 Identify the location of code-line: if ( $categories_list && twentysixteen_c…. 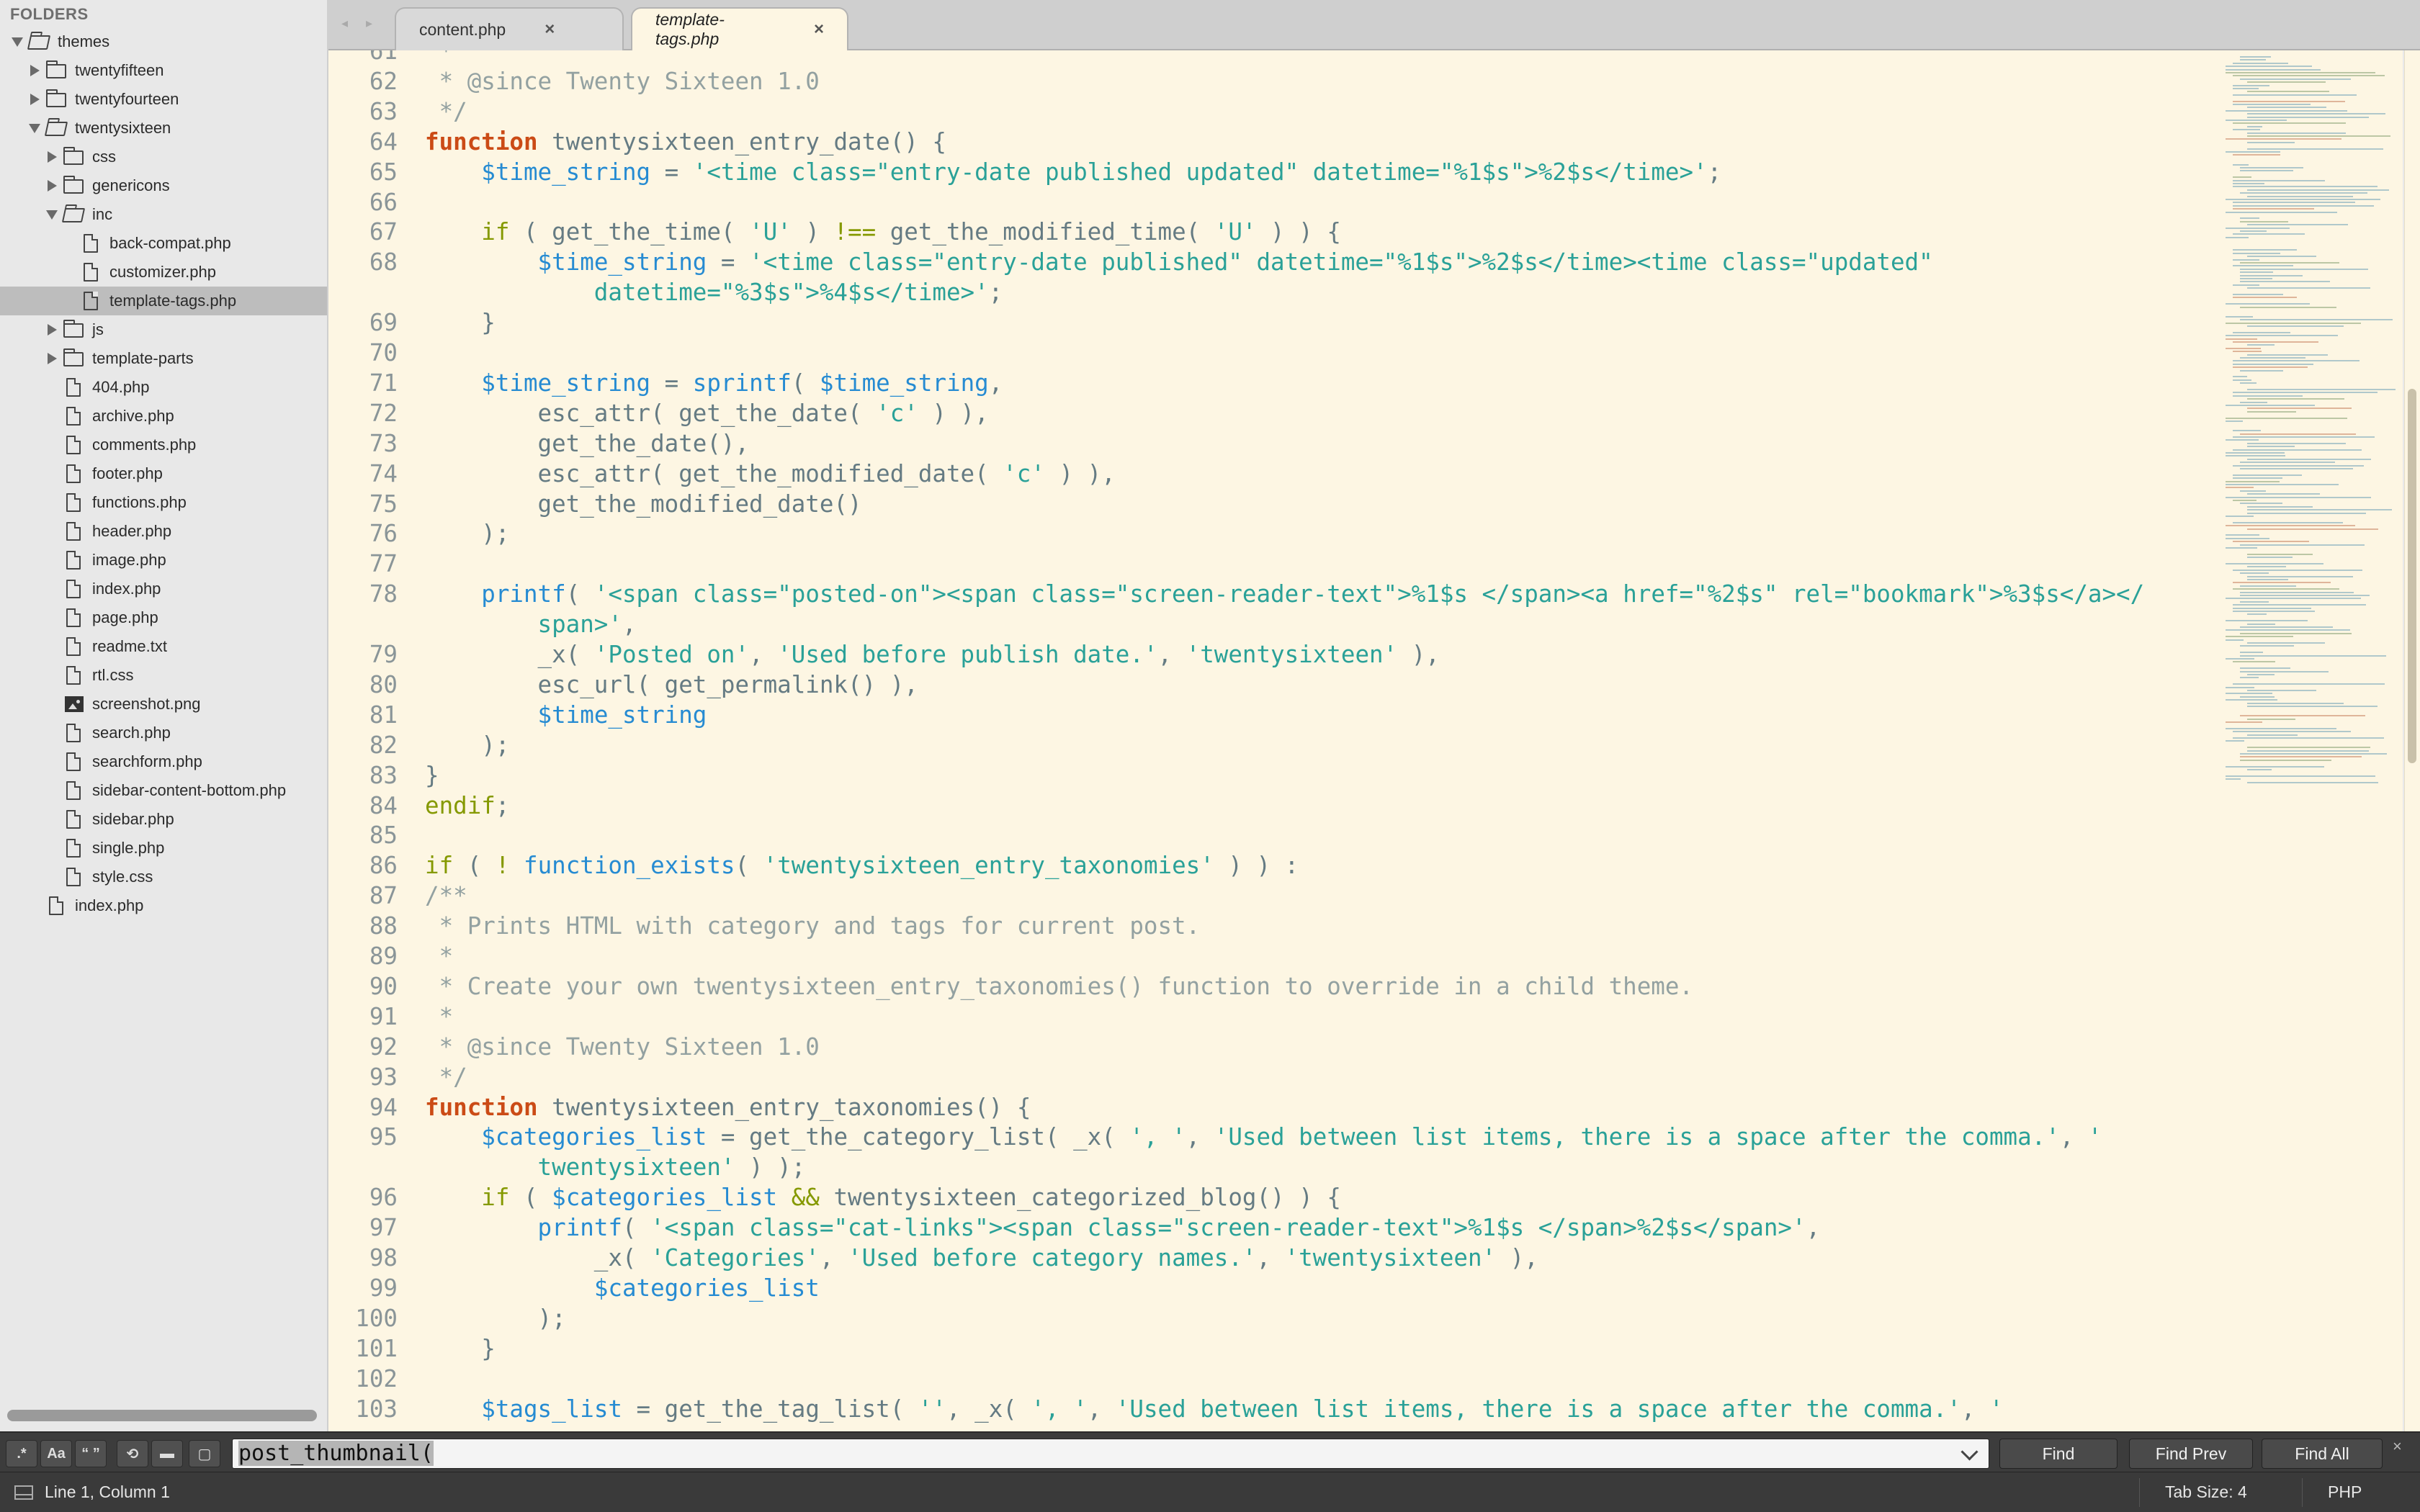
(883, 1197).